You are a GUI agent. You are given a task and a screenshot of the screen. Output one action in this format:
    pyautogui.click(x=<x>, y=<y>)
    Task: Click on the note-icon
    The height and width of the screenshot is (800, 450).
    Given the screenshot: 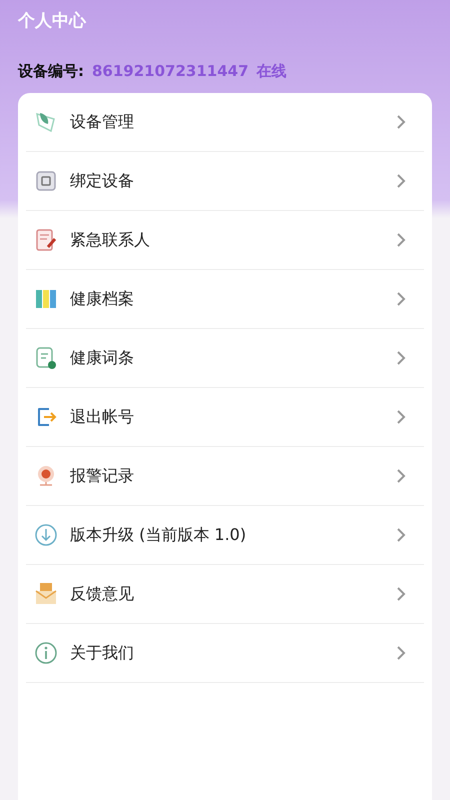 What is the action you would take?
    pyautogui.click(x=46, y=358)
    